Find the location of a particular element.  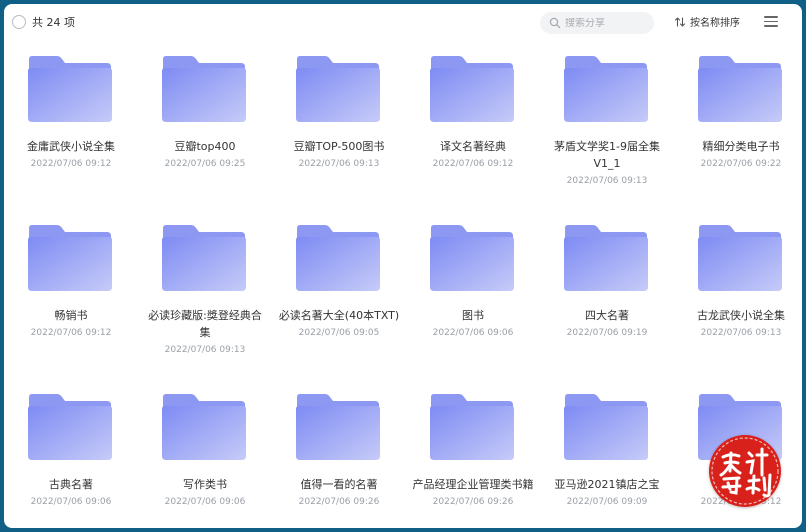

watermark-stamp is located at coordinates (745, 471).